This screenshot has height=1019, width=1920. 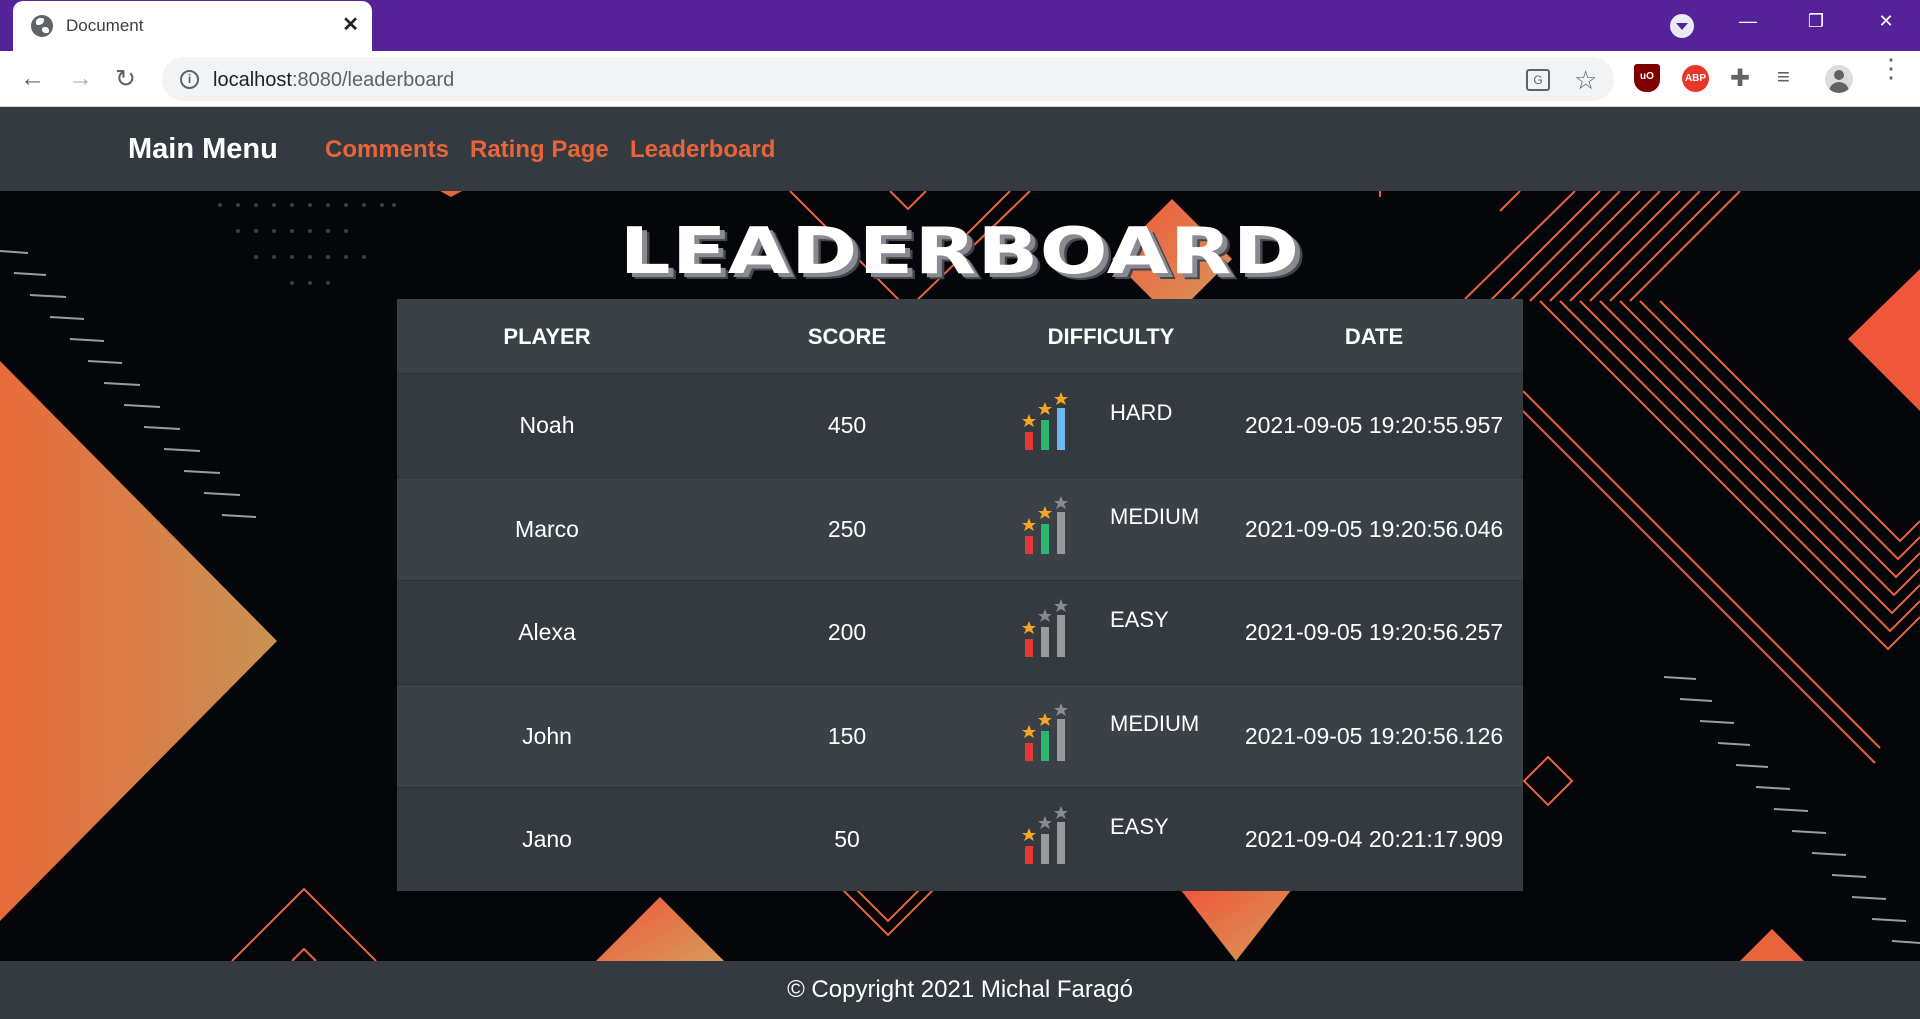 I want to click on cell-player: John, so click(x=547, y=735).